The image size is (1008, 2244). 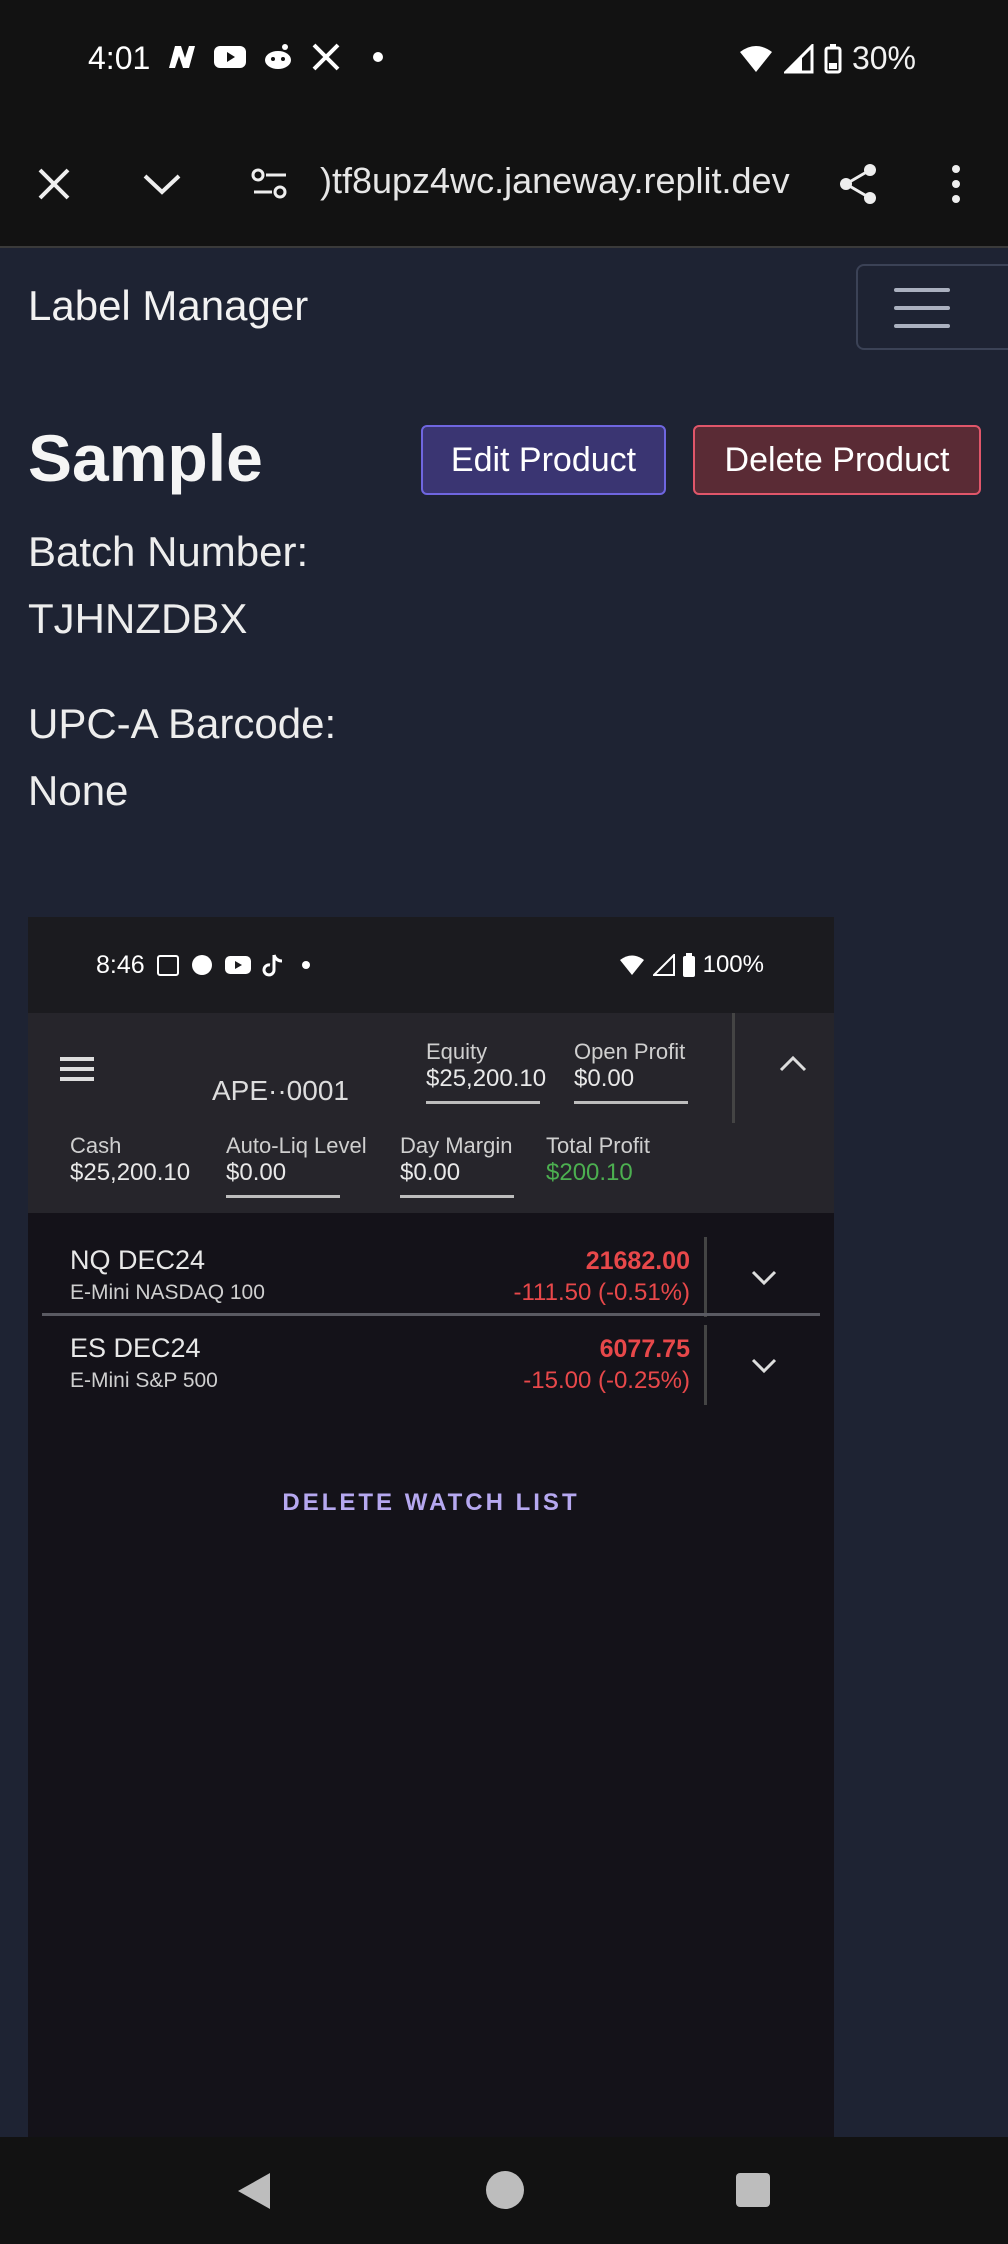 I want to click on row-symbol: ES DEC24, so click(x=135, y=1348).